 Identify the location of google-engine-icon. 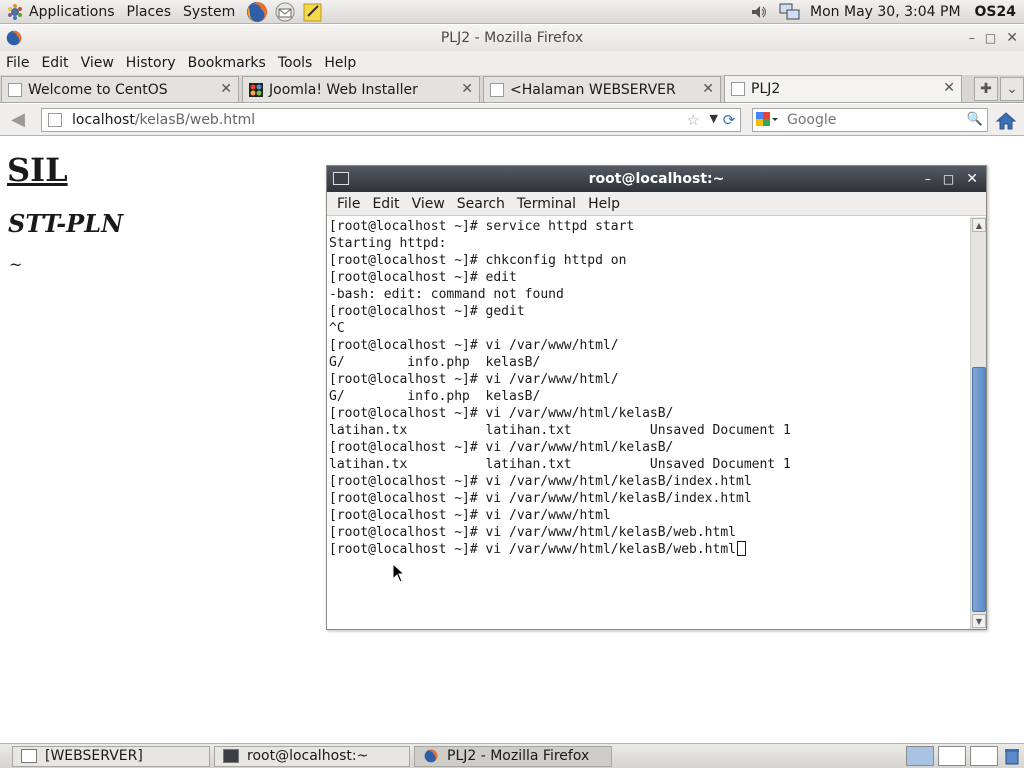
(767, 120).